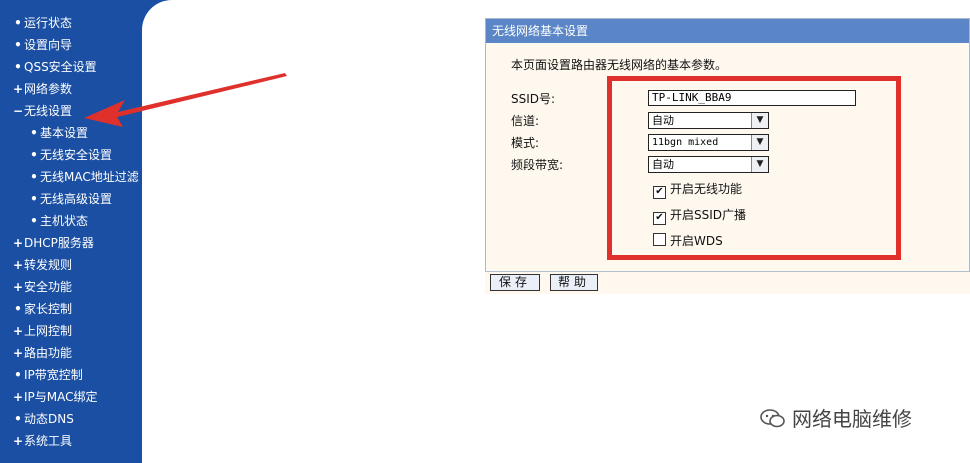  I want to click on sidebar-item-label: 无线高级设置, so click(76, 199).